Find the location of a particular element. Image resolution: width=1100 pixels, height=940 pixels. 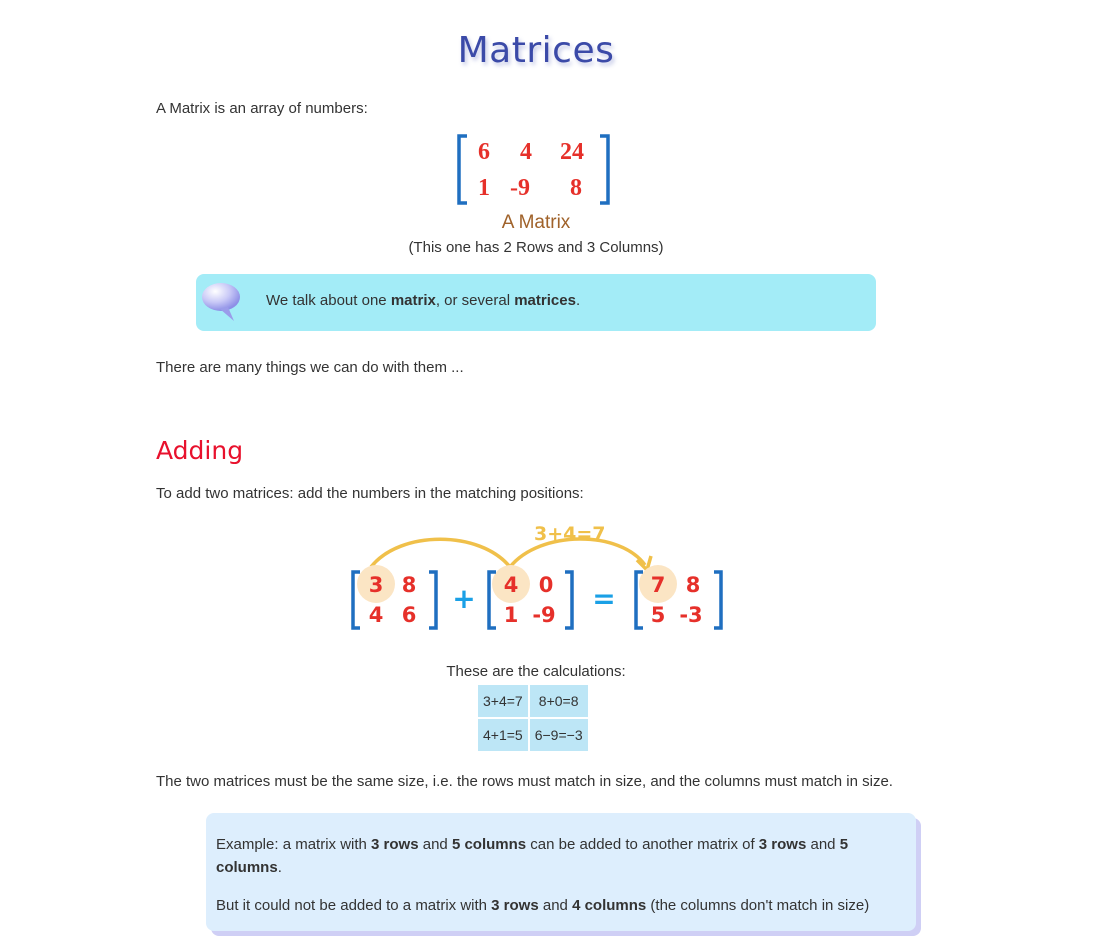

speech-bubble-icon is located at coordinates (222, 303).